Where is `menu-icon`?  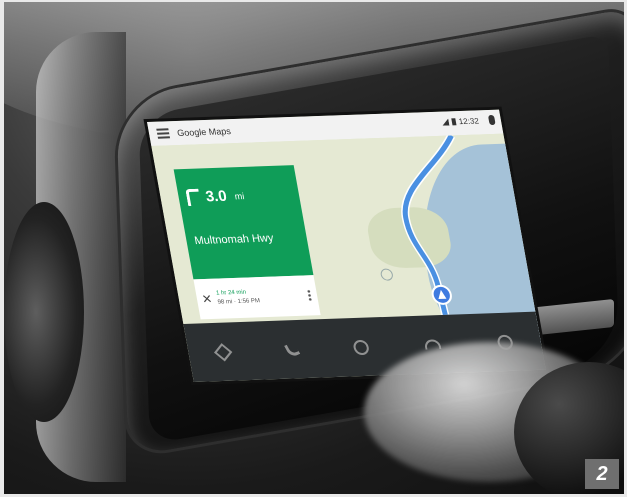
menu-icon is located at coordinates (163, 133).